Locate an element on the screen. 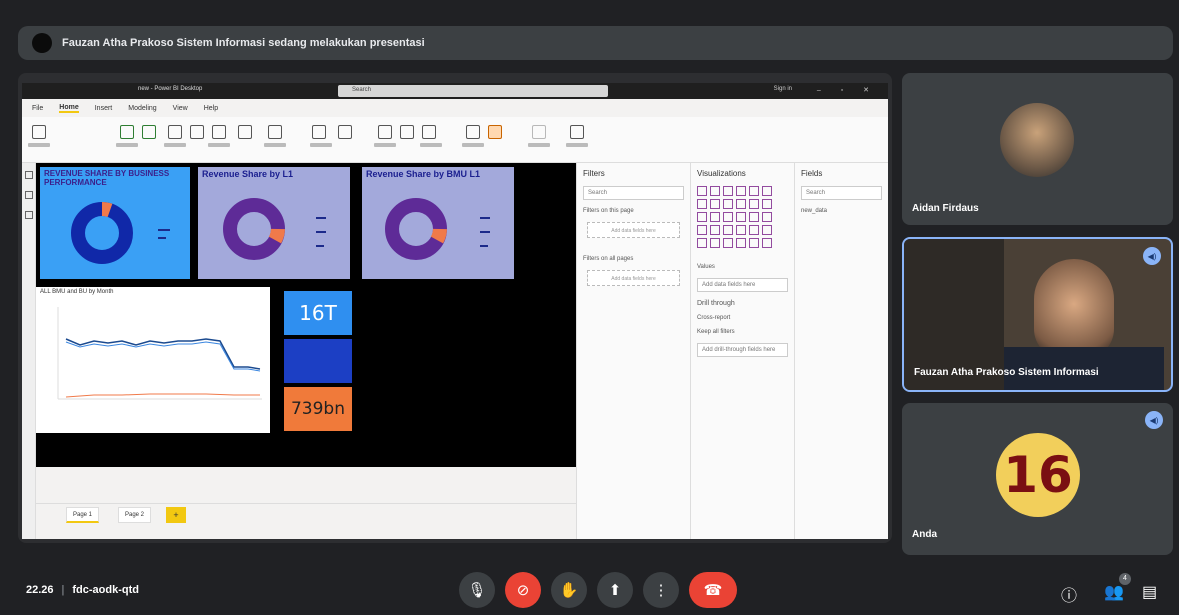 The height and width of the screenshot is (615, 1179). menu-file: File is located at coordinates (37, 108).